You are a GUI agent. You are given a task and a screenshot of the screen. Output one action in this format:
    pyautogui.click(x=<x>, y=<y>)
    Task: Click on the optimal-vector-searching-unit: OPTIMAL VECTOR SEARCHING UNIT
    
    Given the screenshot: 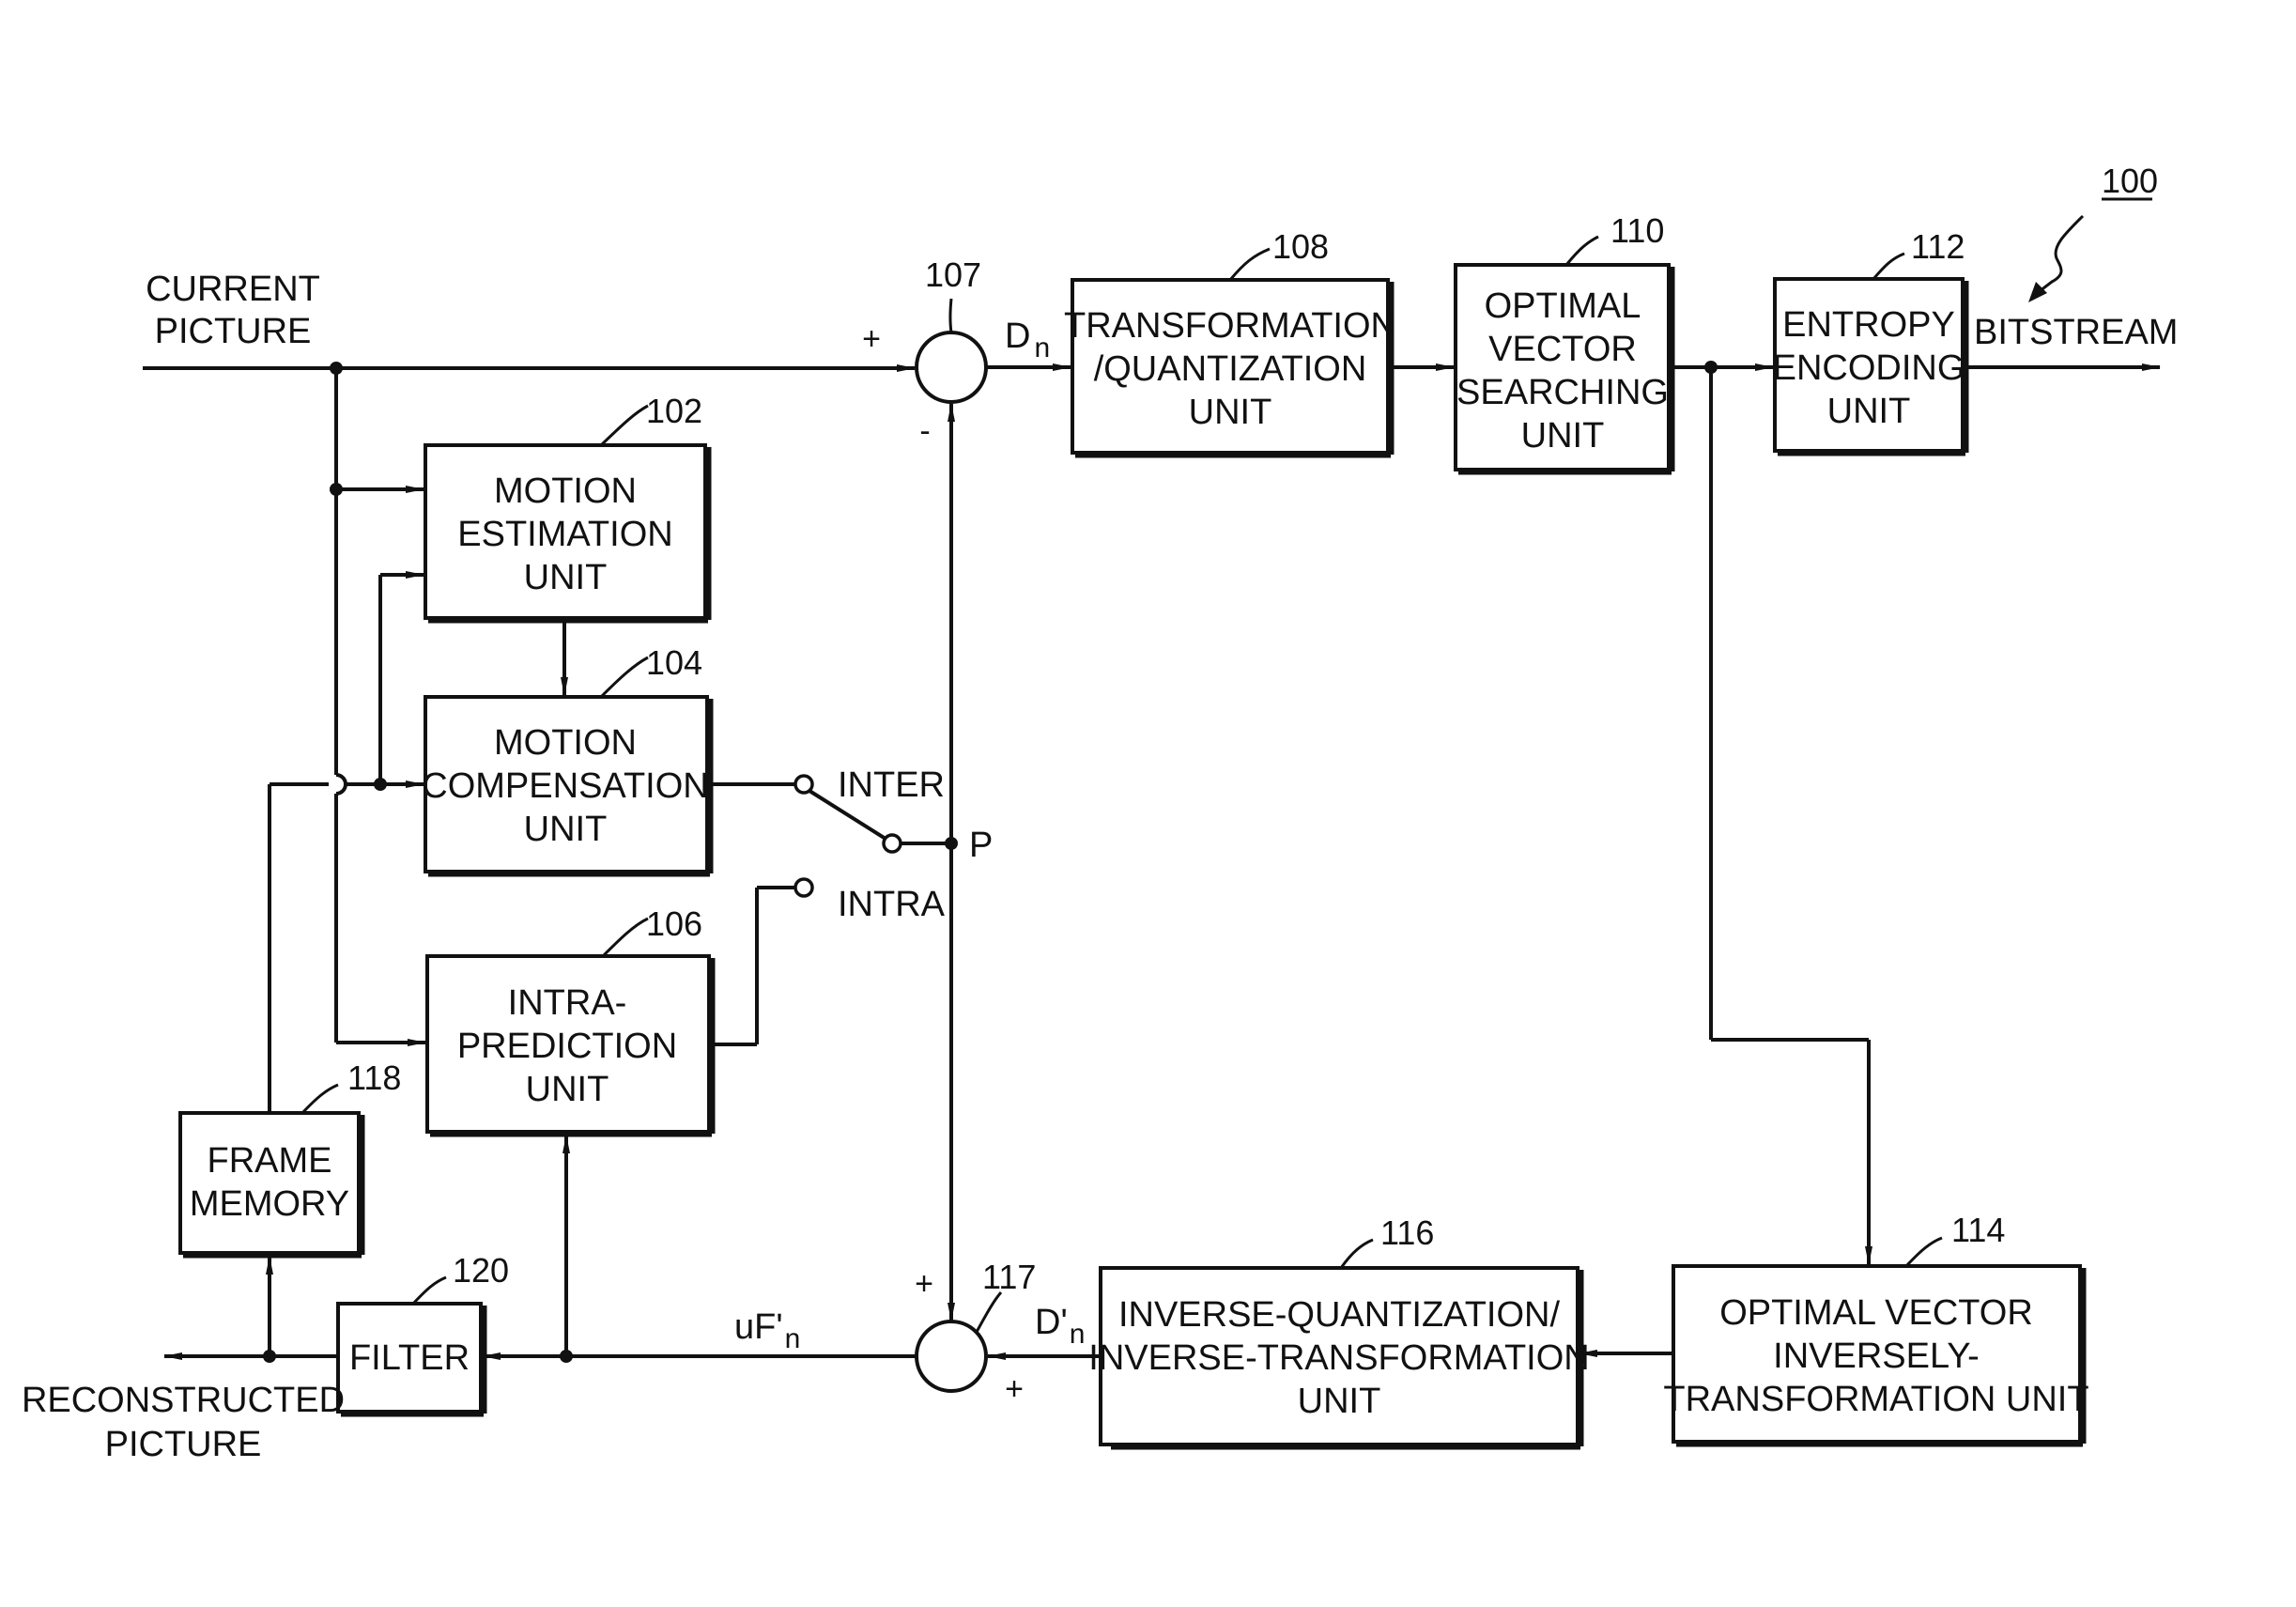 What is the action you would take?
    pyautogui.click(x=1564, y=369)
    